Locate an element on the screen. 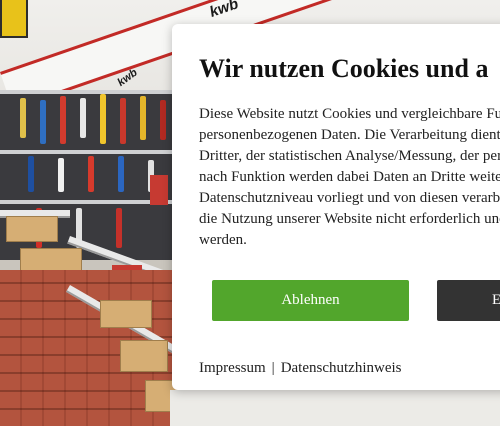  dialog-footer-links: Impressum | Datenschutzhinweis is located at coordinates (300, 368).